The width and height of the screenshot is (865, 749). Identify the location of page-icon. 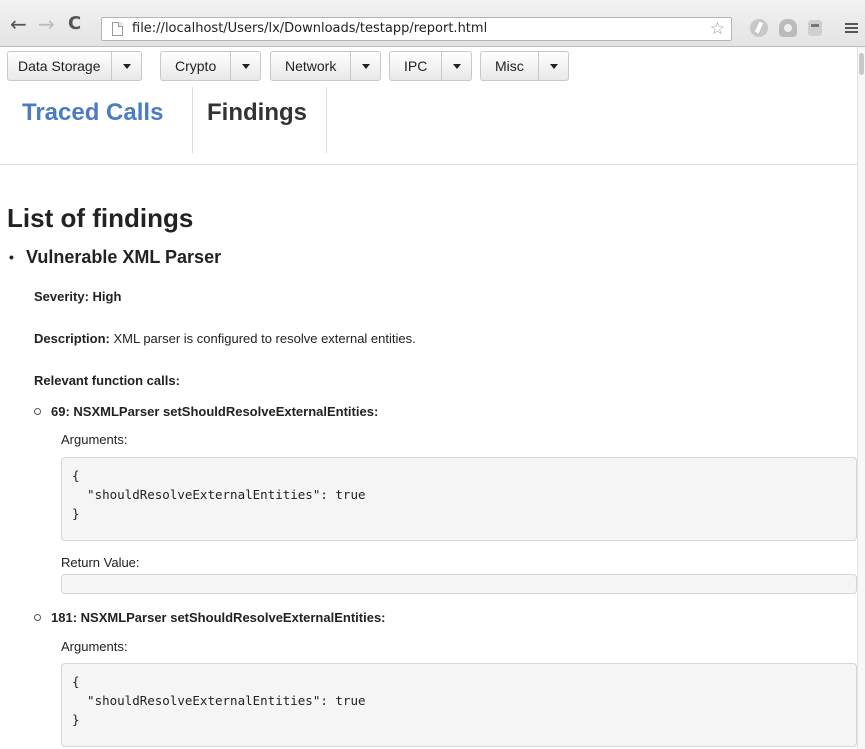
(117, 29).